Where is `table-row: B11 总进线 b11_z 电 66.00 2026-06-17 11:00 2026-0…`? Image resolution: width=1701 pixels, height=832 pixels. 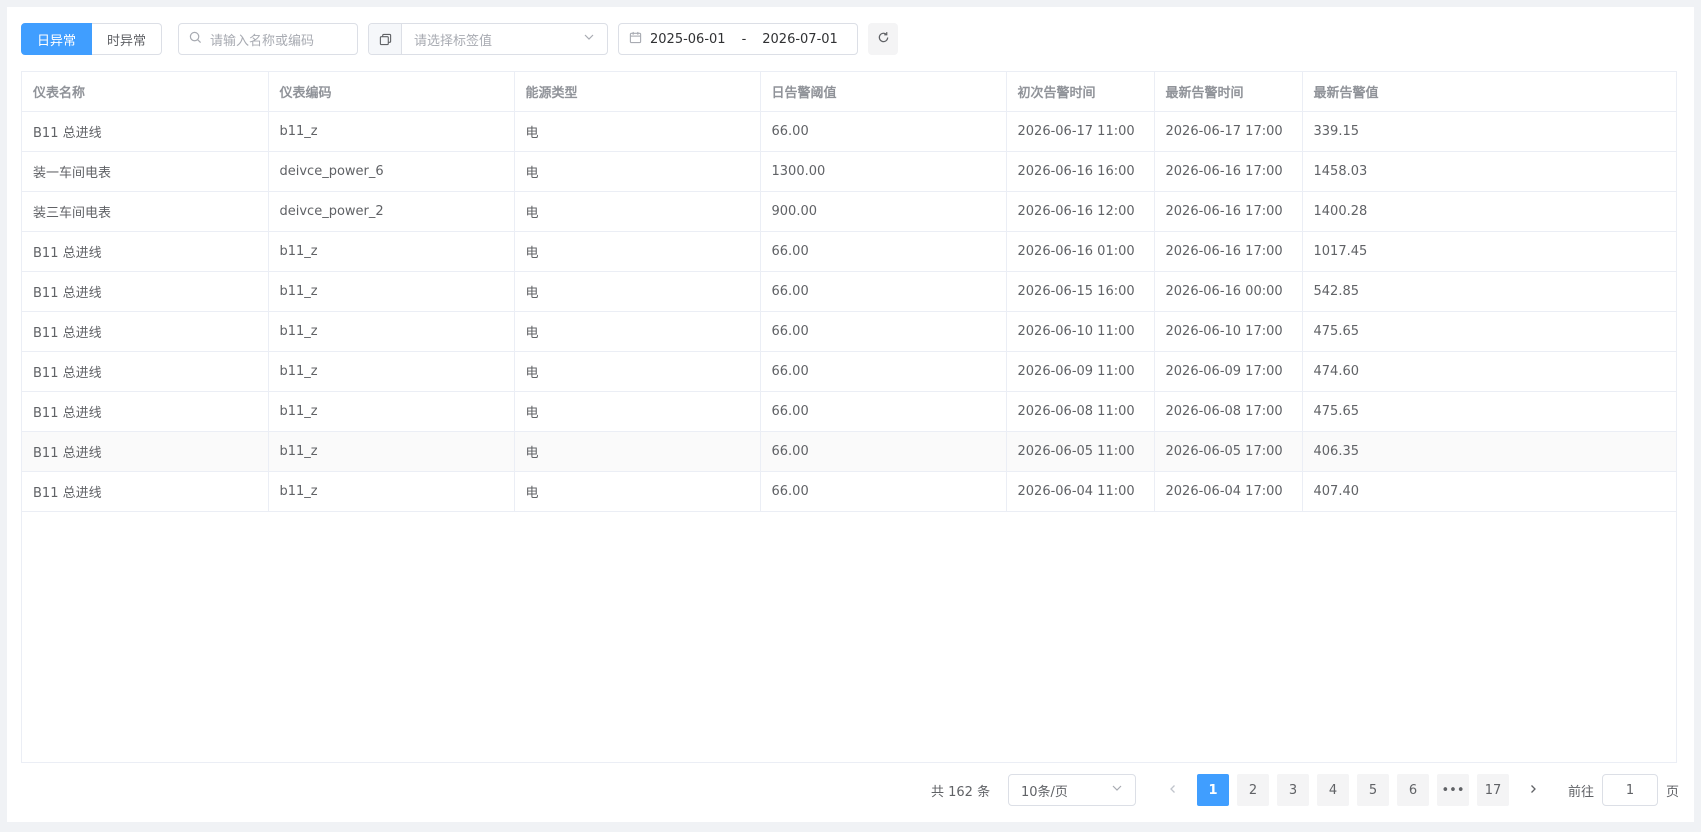
table-row: B11 总进线 b11_z 电 66.00 2026-06-17 11:00 2026-0… is located at coordinates (849, 131).